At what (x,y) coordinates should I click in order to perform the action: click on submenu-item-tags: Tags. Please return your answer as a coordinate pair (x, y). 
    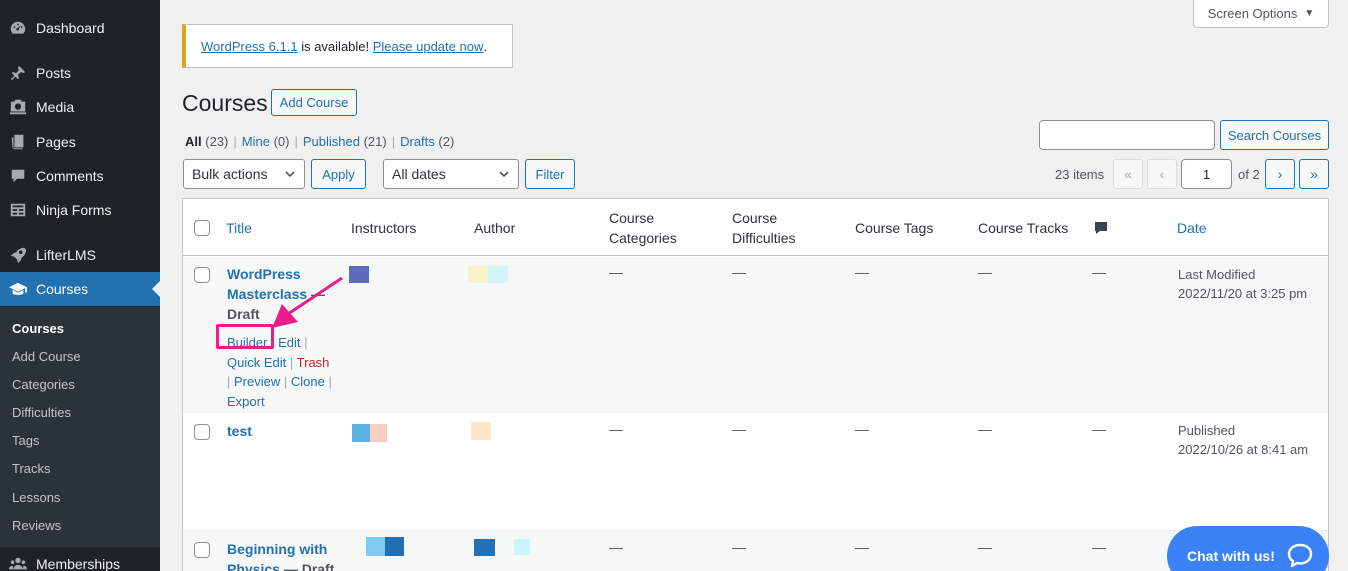
    Looking at the image, I should click on (25, 440).